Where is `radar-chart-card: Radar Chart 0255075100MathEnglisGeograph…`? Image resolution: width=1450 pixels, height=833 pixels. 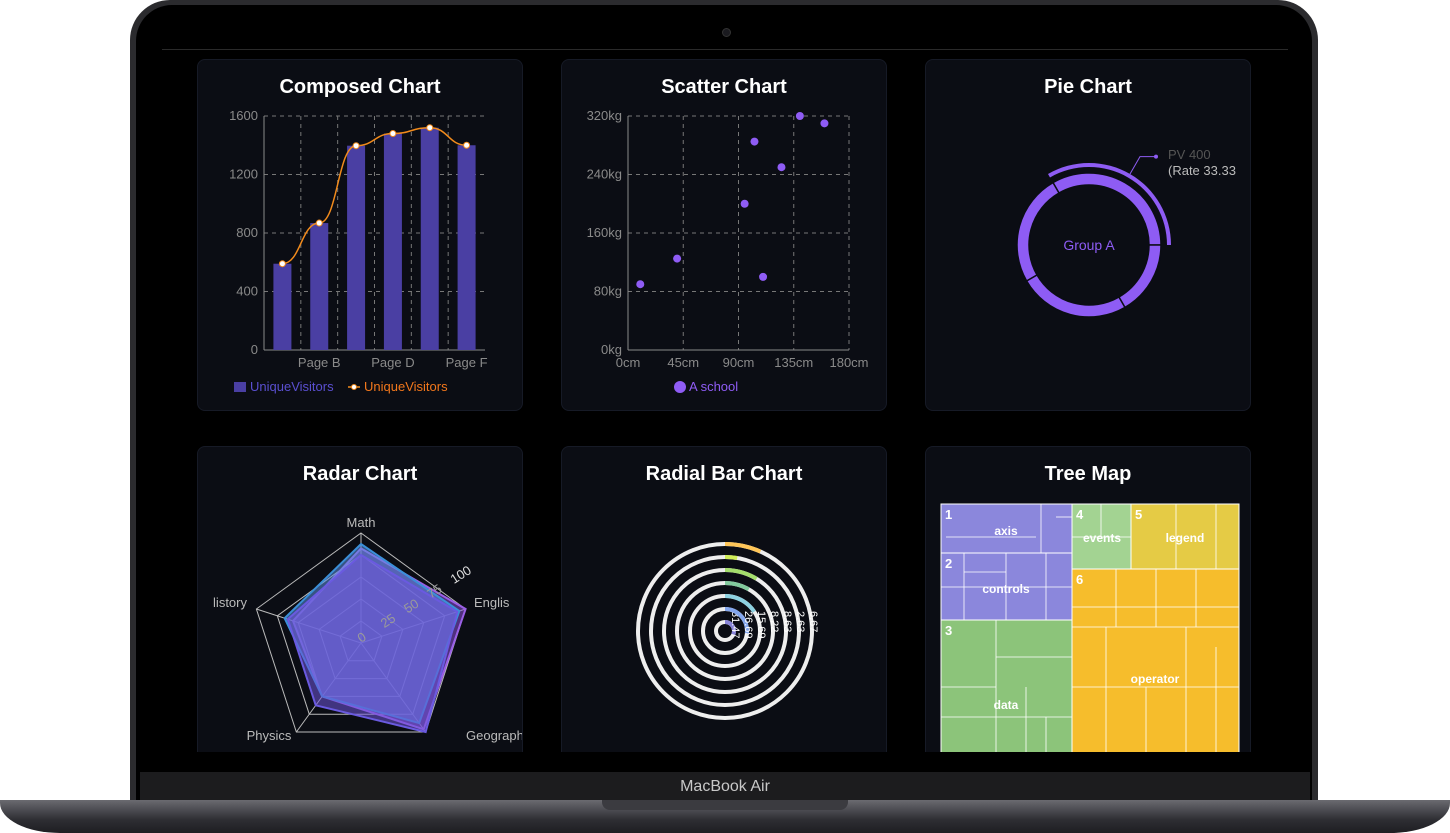 radar-chart-card: Radar Chart 0255075100MathEnglisGeograph… is located at coordinates (360, 599).